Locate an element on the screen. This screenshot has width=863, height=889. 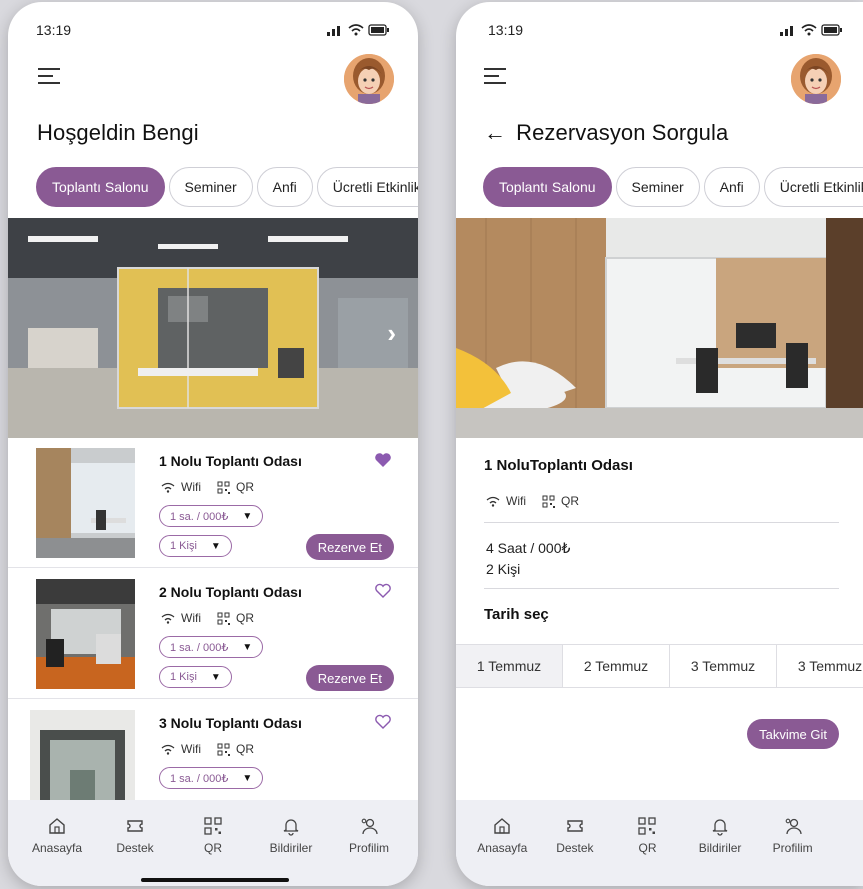
heart-filled-icon is located at coordinates (383, 460).